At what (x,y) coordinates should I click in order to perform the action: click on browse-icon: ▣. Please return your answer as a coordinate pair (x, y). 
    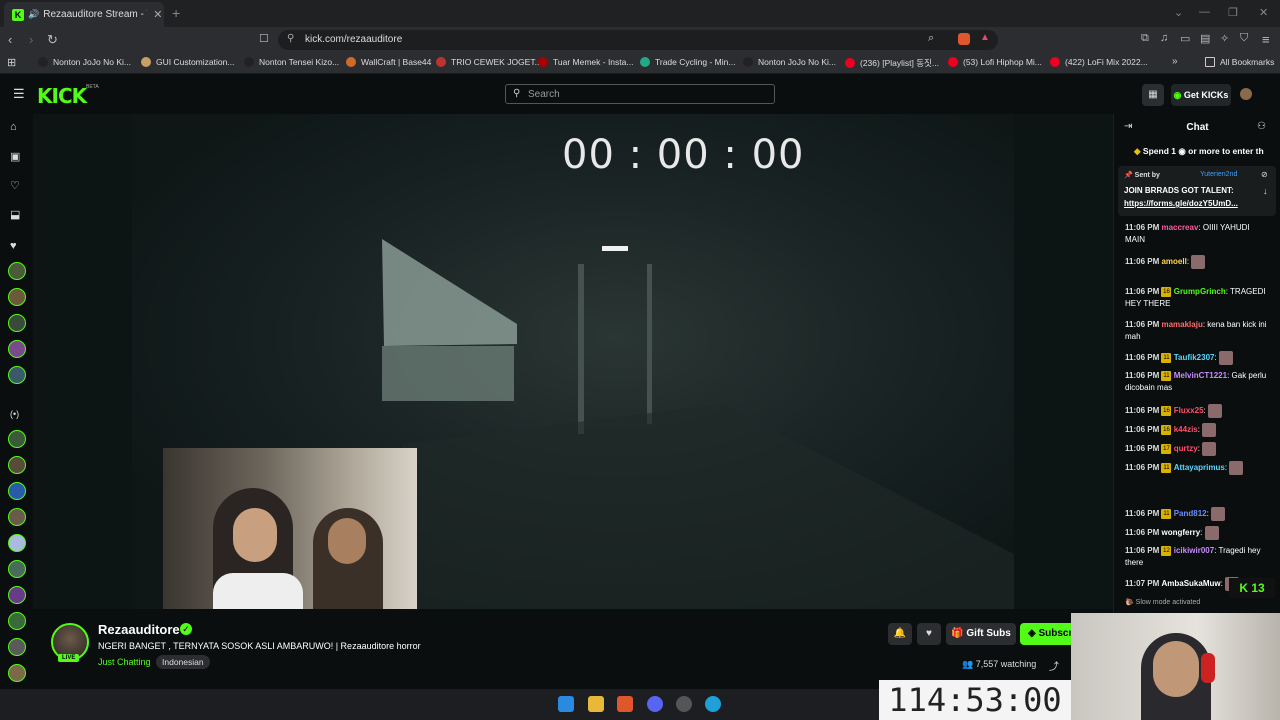
    Looking at the image, I should click on (15, 156).